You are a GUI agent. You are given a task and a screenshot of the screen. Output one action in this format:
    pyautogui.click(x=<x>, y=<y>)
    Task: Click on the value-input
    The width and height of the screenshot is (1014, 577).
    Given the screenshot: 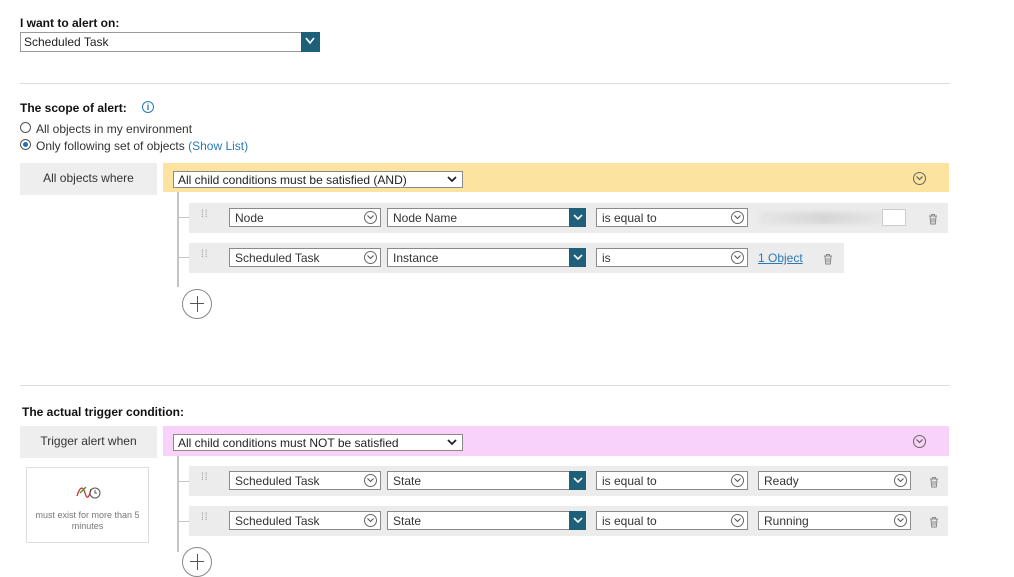 What is the action you would take?
    pyautogui.click(x=894, y=217)
    